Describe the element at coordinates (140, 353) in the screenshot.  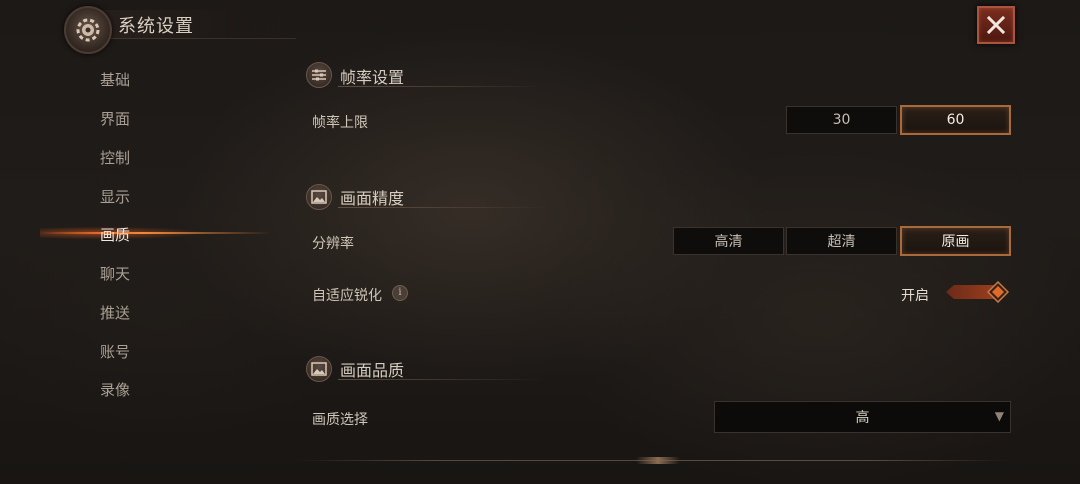
I see `sidebar-item-account: 账号` at that location.